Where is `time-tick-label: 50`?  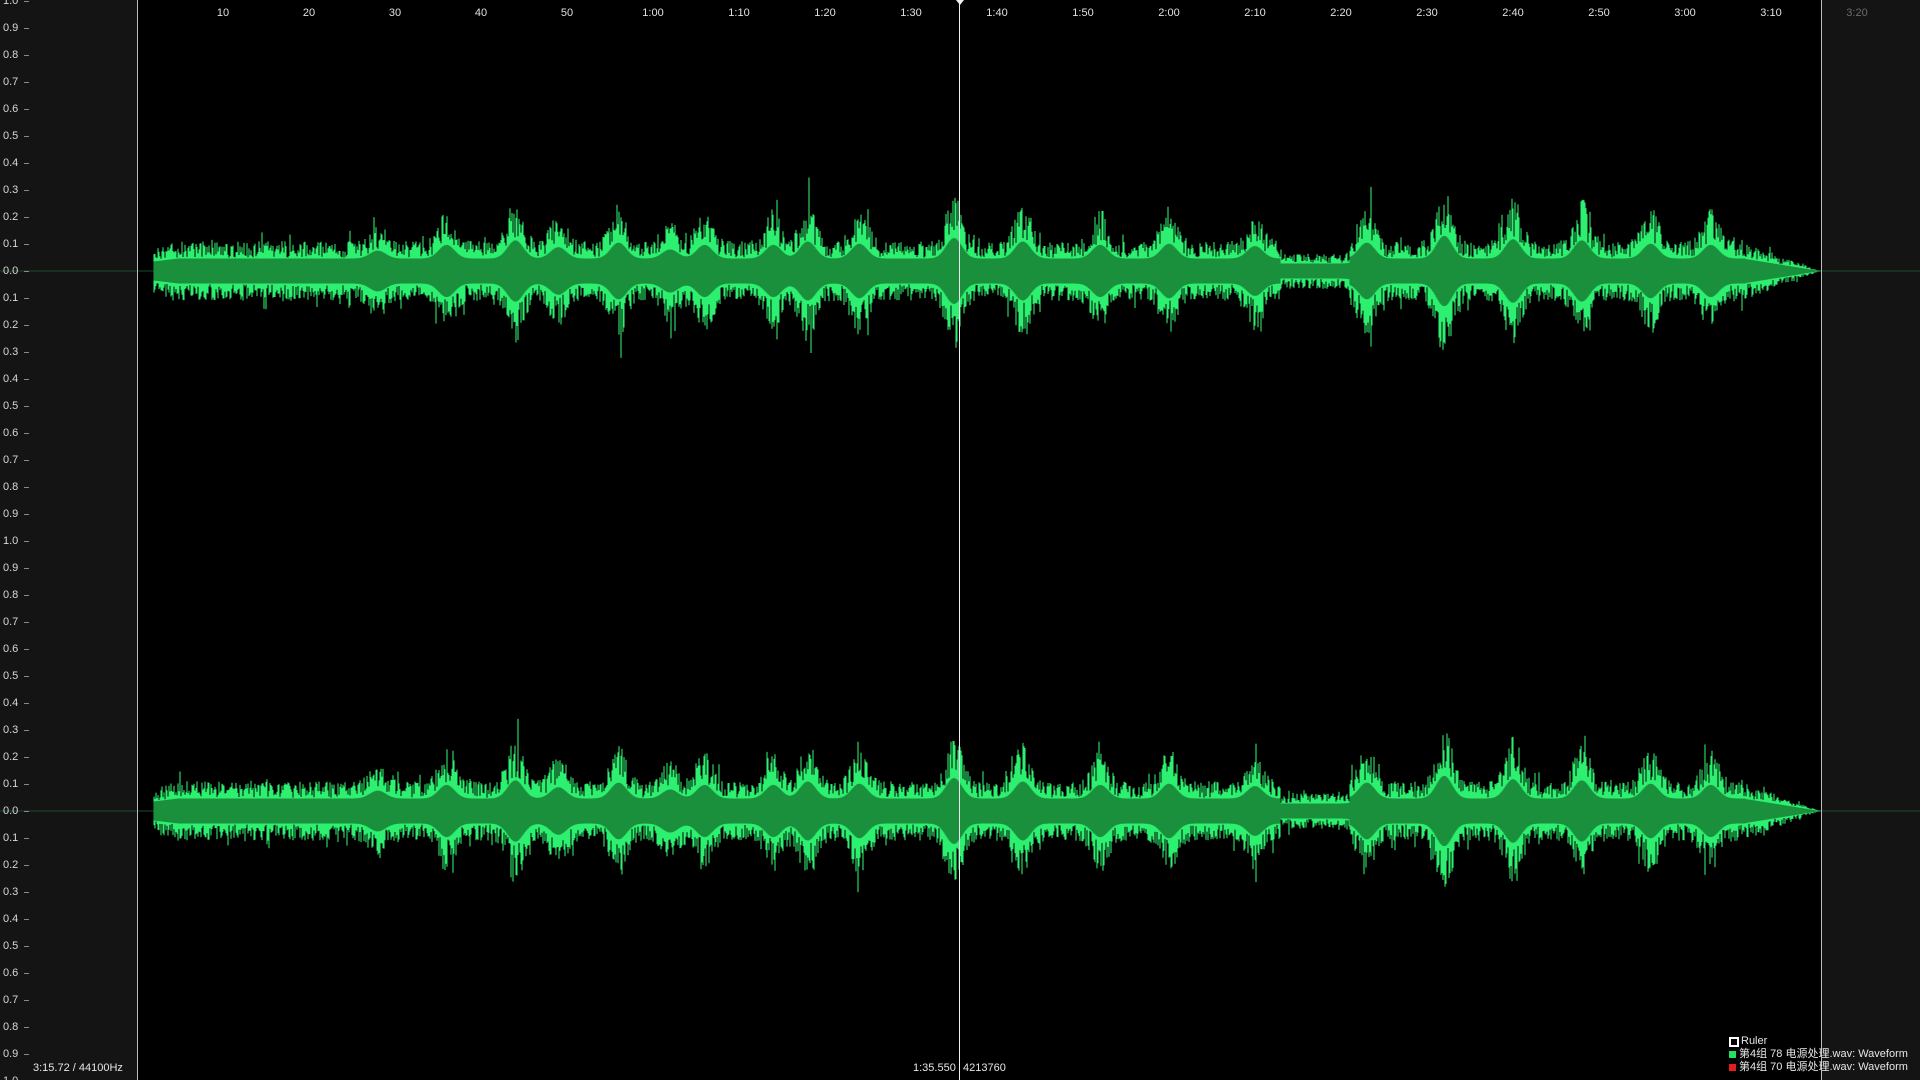
time-tick-label: 50 is located at coordinates (567, 13).